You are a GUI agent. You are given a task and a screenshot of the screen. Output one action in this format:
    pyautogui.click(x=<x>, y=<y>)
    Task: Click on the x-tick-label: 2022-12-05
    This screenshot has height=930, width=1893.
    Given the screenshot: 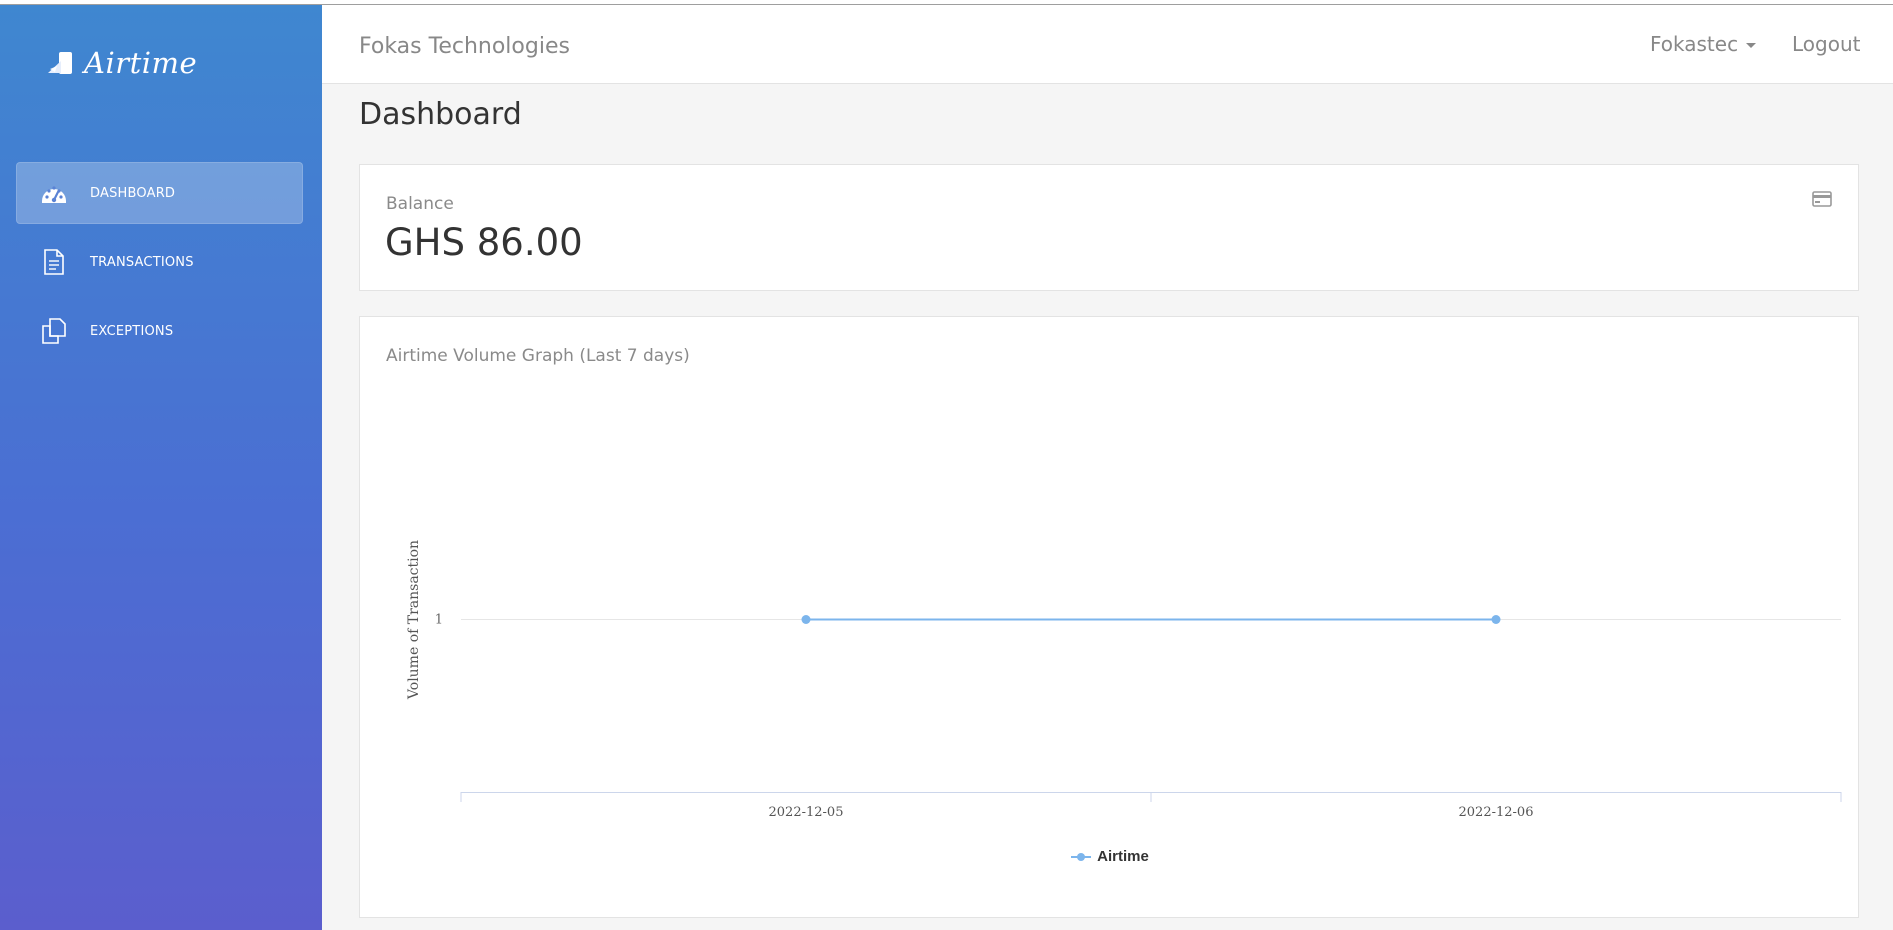 What is the action you would take?
    pyautogui.click(x=806, y=812)
    